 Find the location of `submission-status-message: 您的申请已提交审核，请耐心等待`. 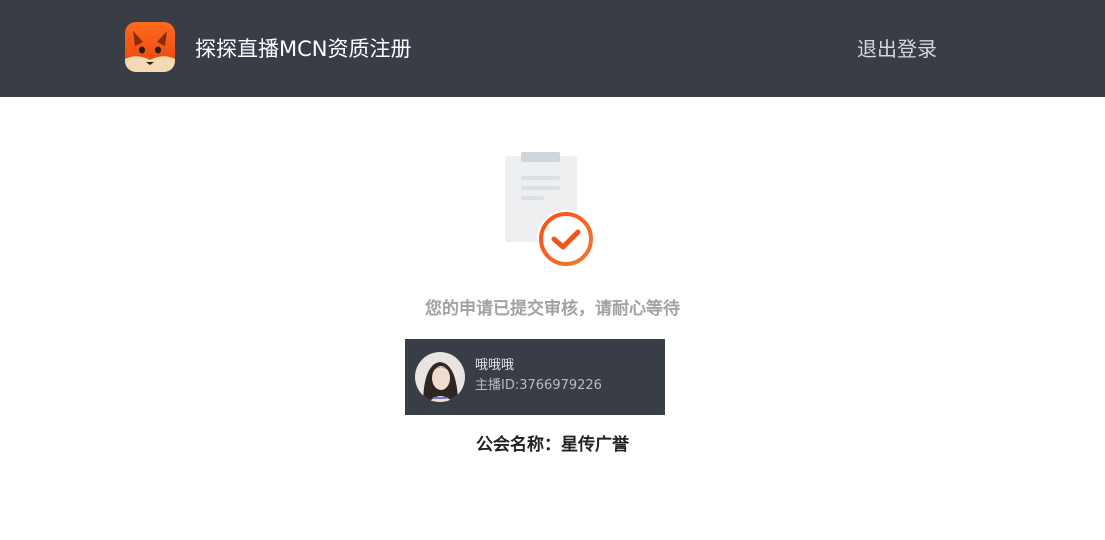

submission-status-message: 您的申请已提交审核，请耐心等待 is located at coordinates (552, 309).